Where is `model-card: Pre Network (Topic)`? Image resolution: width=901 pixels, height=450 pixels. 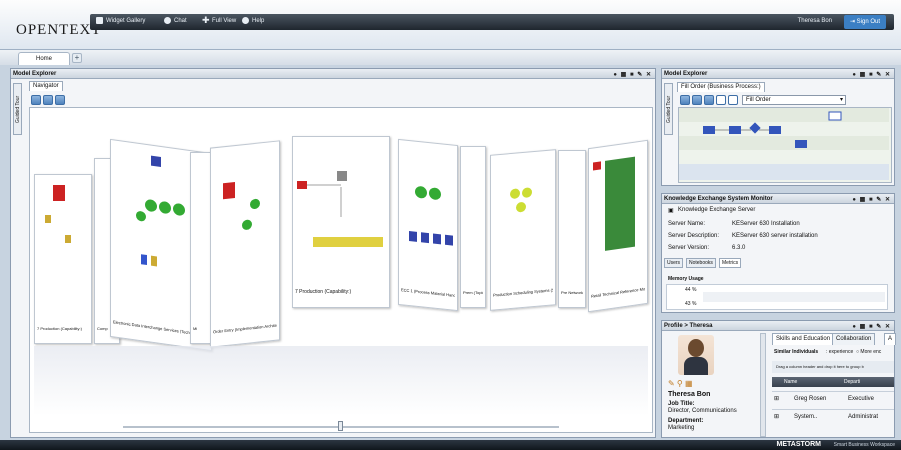 model-card: Pre Network (Topic) is located at coordinates (572, 229).